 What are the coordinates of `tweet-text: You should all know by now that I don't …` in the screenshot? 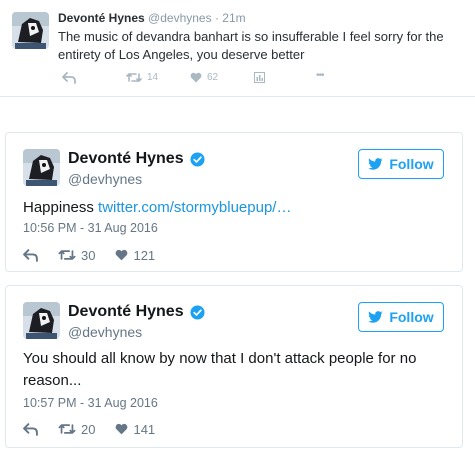 It's located at (220, 369).